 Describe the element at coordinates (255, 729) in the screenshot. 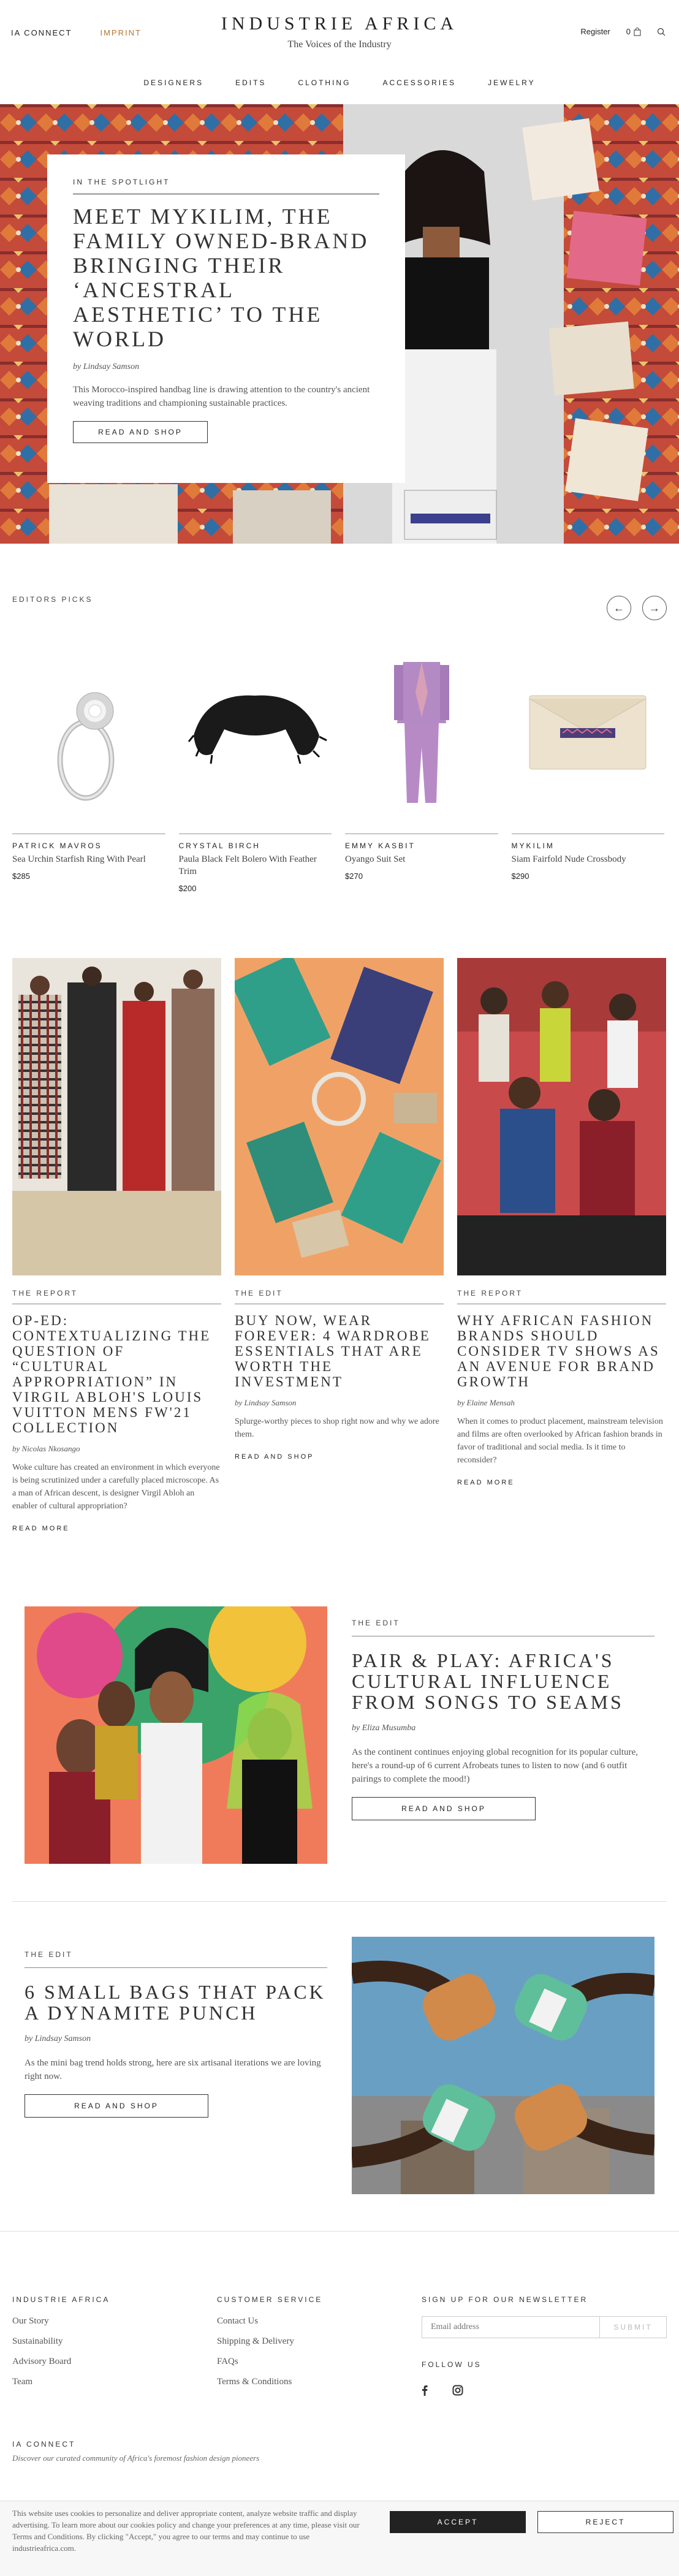

I see `product-image-bolero` at that location.